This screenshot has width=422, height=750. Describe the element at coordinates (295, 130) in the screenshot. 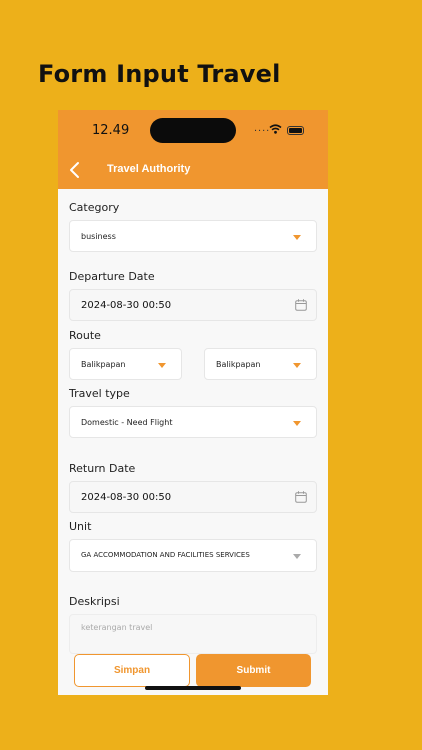

I see `battery-icon` at that location.